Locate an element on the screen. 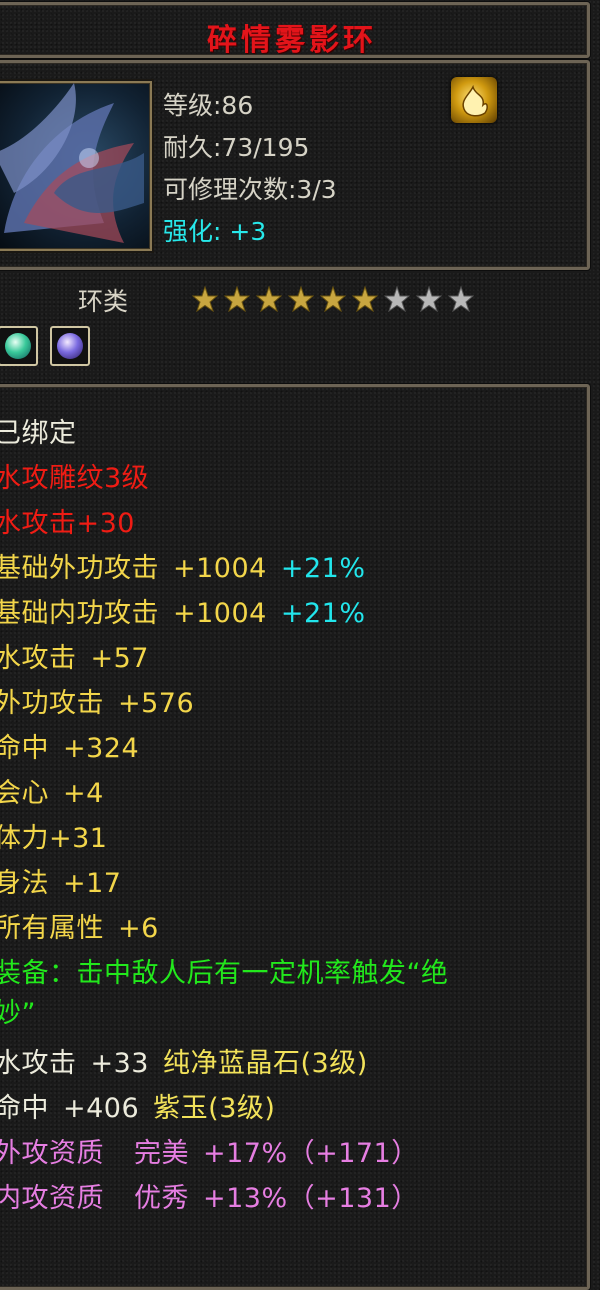  purple-gem-icon is located at coordinates (70, 346).